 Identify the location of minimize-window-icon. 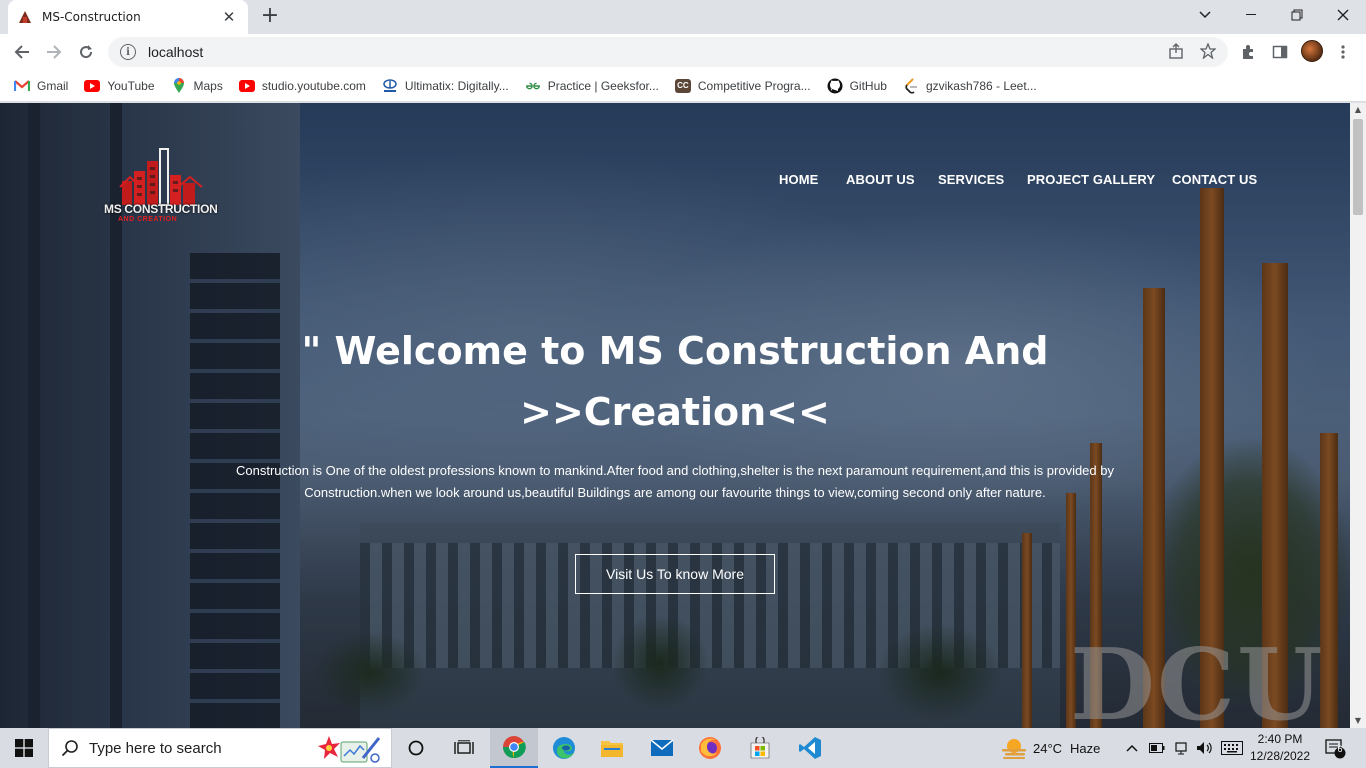
(1251, 15).